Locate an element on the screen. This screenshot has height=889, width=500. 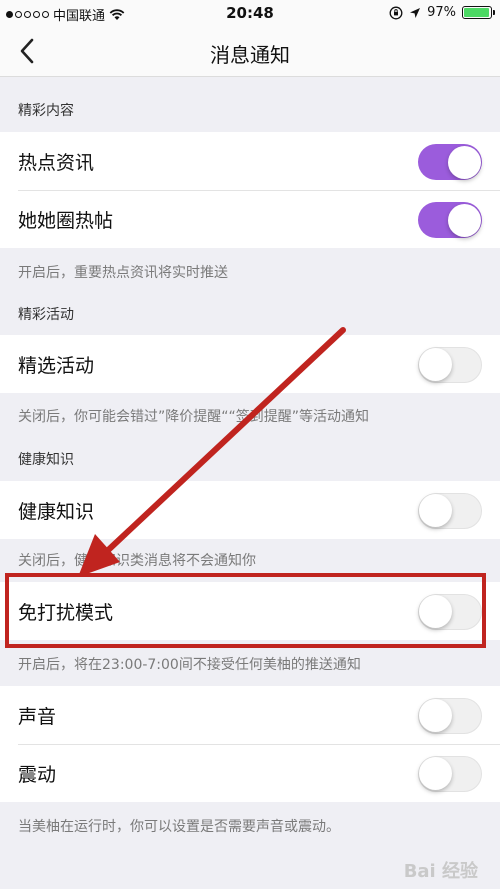
section-header-content: 精彩内容 is located at coordinates (46, 111).